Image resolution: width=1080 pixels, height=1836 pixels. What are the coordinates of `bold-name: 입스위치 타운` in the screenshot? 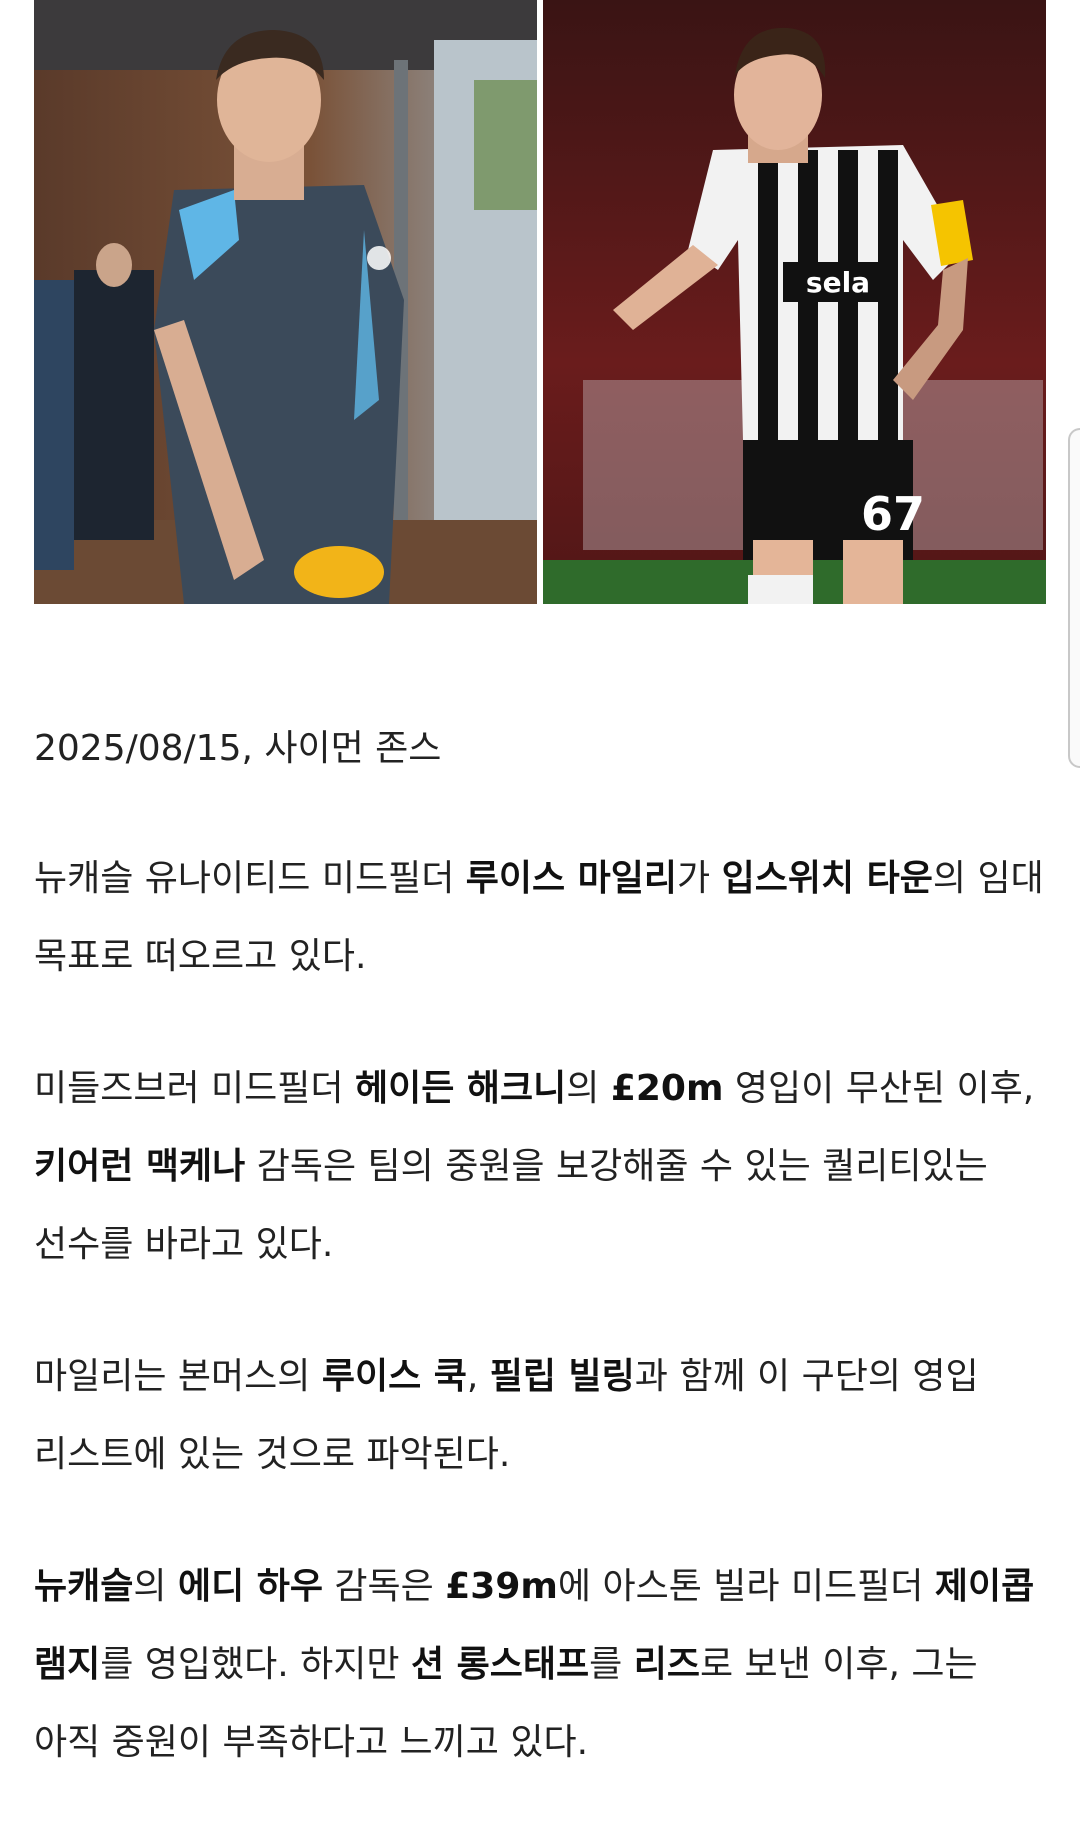 It's located at (827, 878).